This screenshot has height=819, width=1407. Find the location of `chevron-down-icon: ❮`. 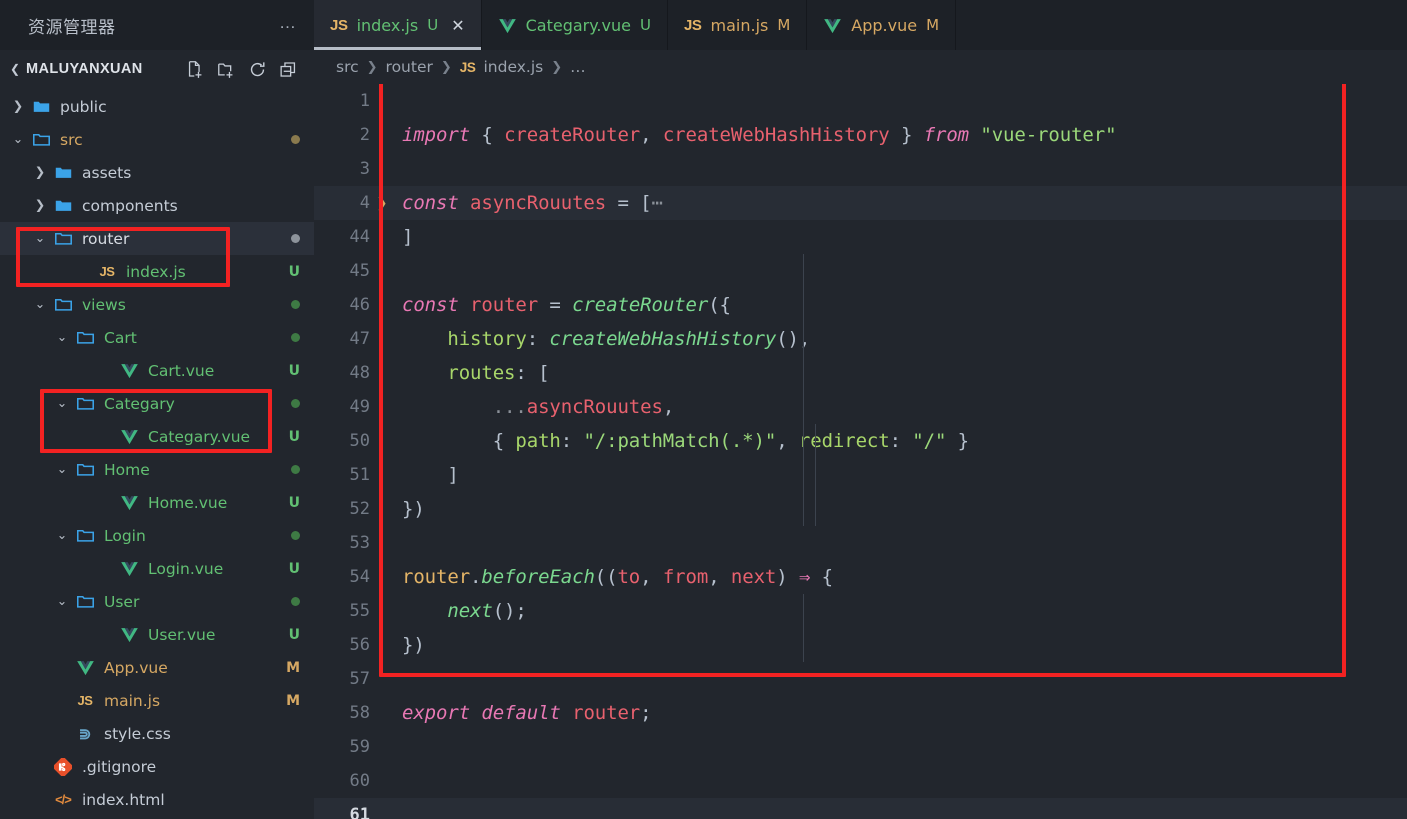

chevron-down-icon: ❮ is located at coordinates (15, 69).